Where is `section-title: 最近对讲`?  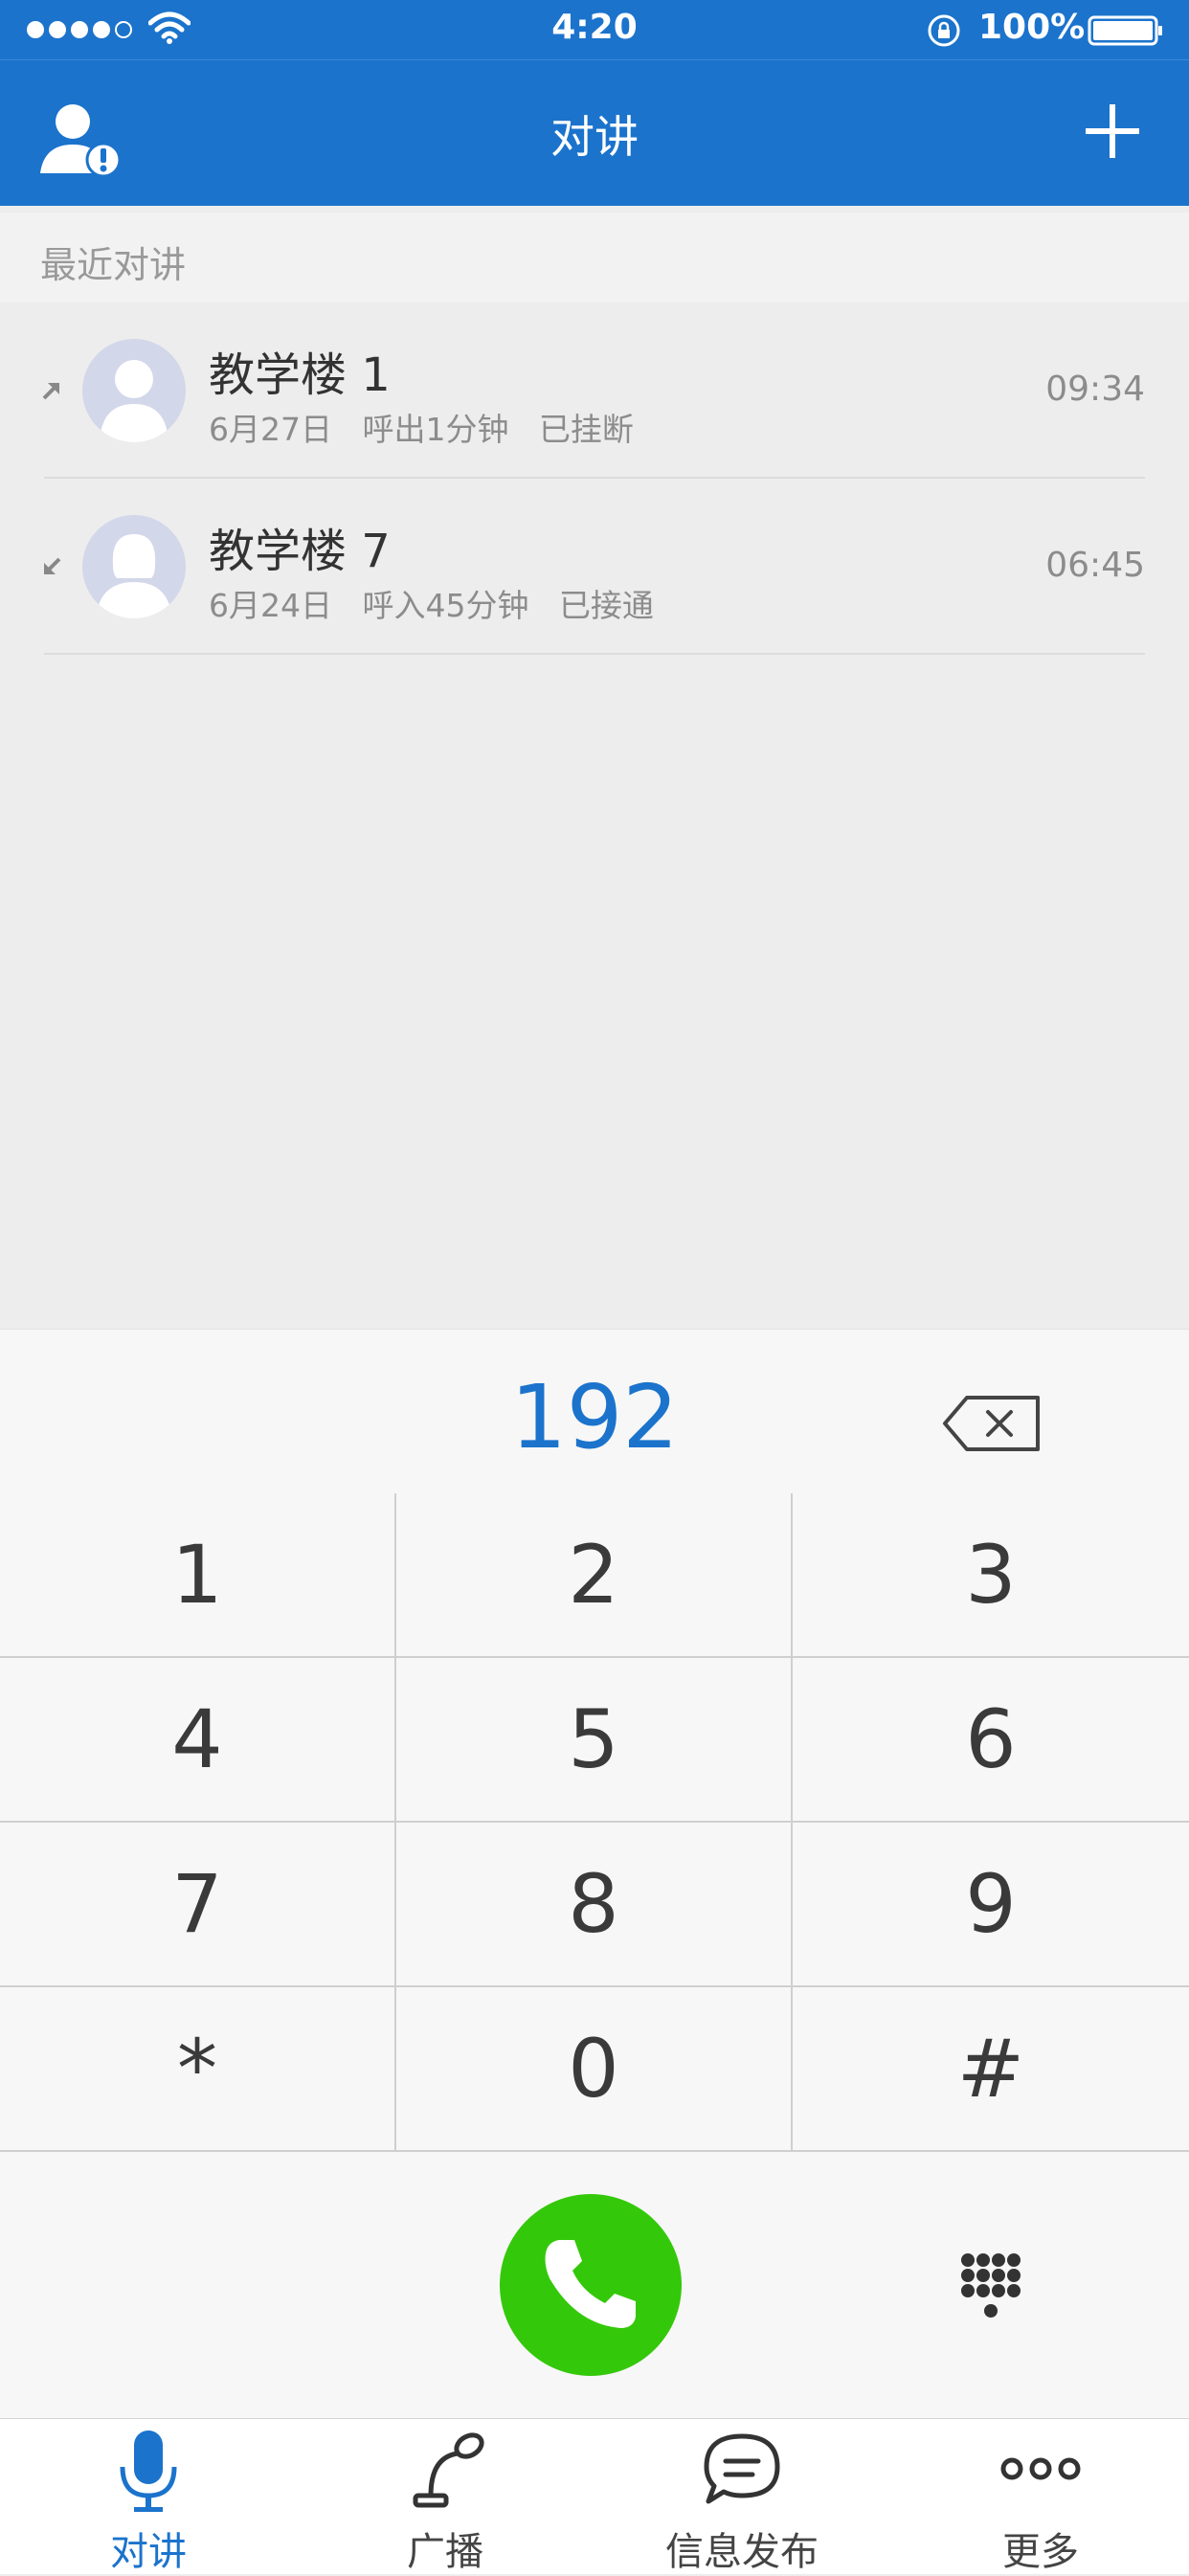
section-title: 最近对讲 is located at coordinates (113, 265).